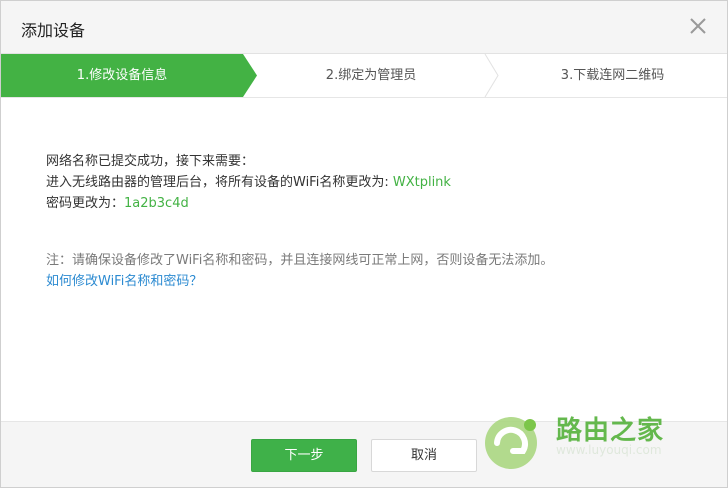  What do you see at coordinates (511, 443) in the screenshot?
I see `watermark-logo-icon` at bounding box center [511, 443].